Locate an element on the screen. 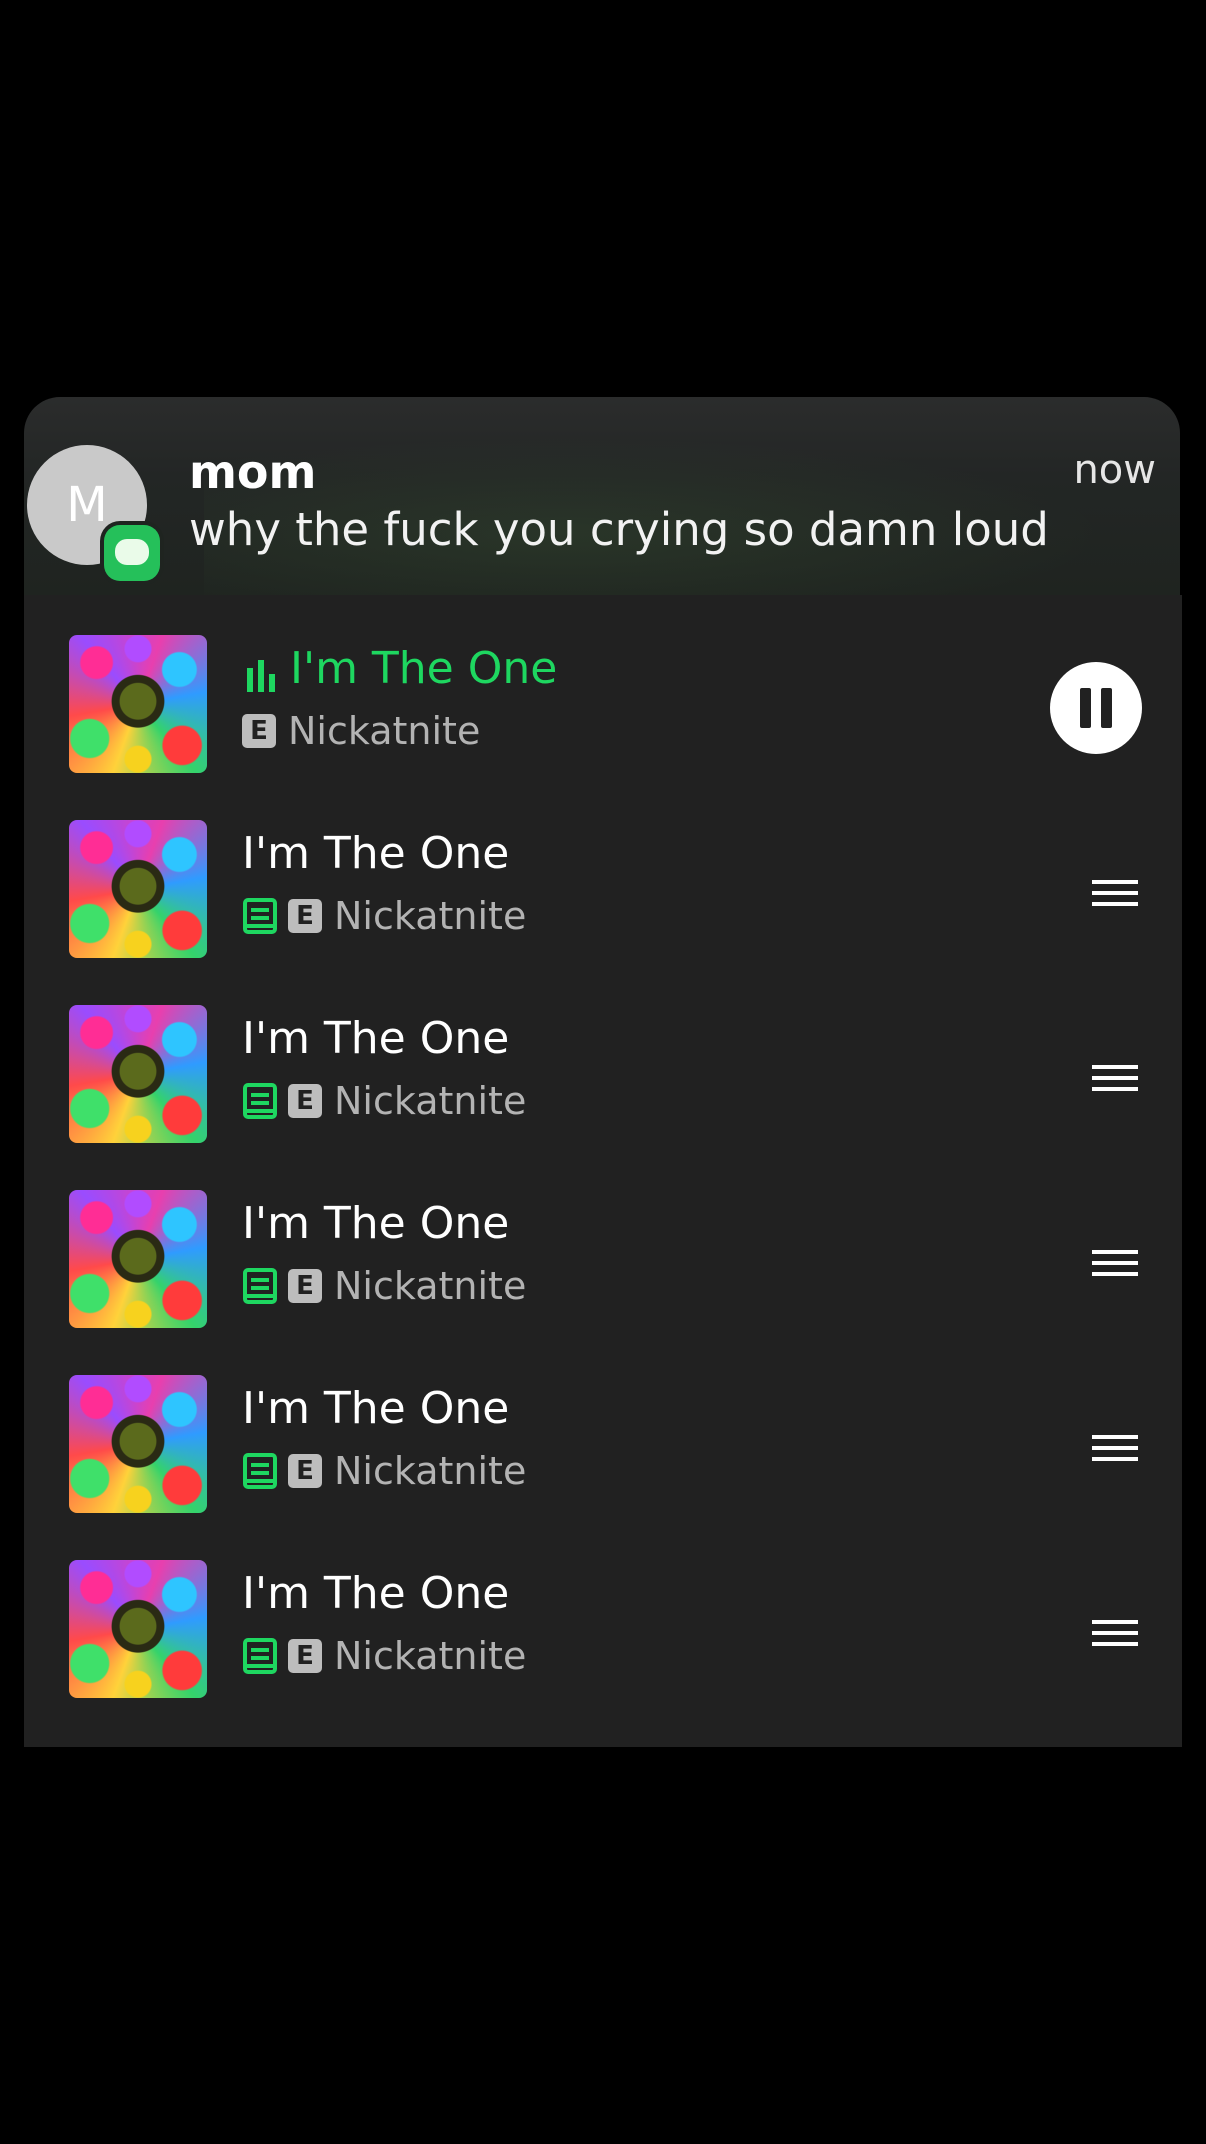 The height and width of the screenshot is (2144, 1206). pause-icon is located at coordinates (1096, 708).